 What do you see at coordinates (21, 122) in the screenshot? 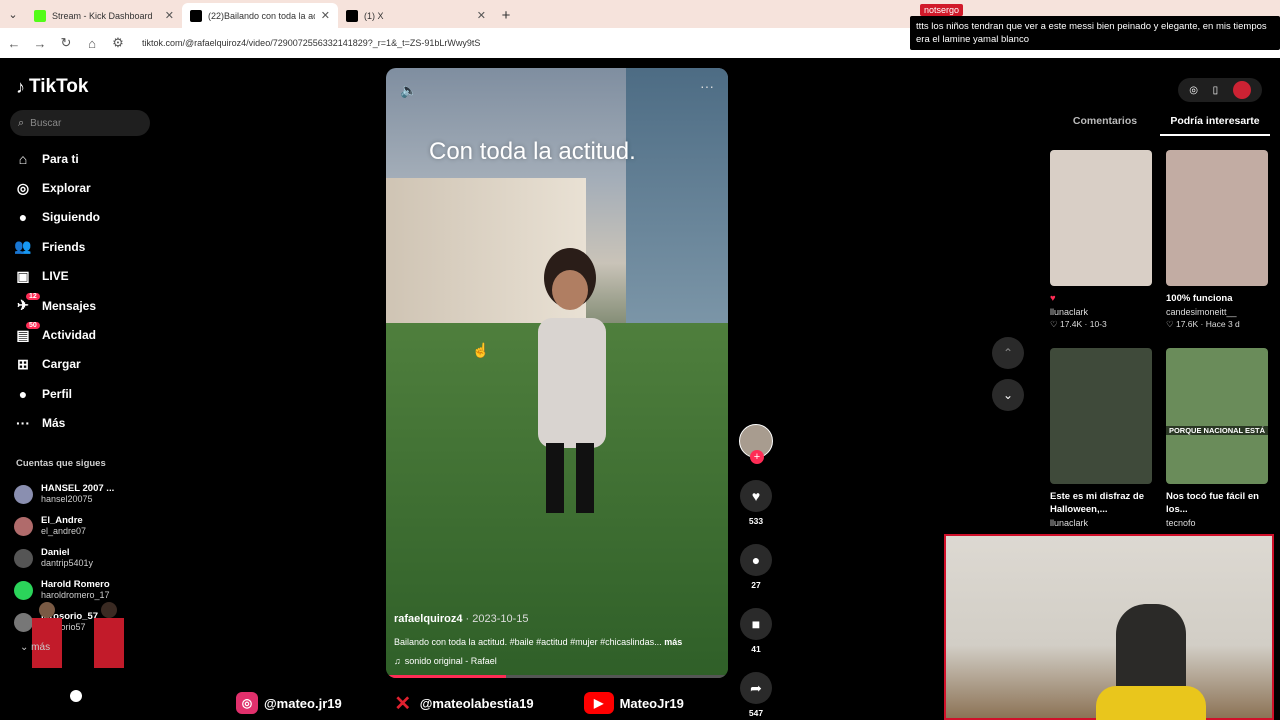
I see `search-icon: ⌕` at bounding box center [21, 122].